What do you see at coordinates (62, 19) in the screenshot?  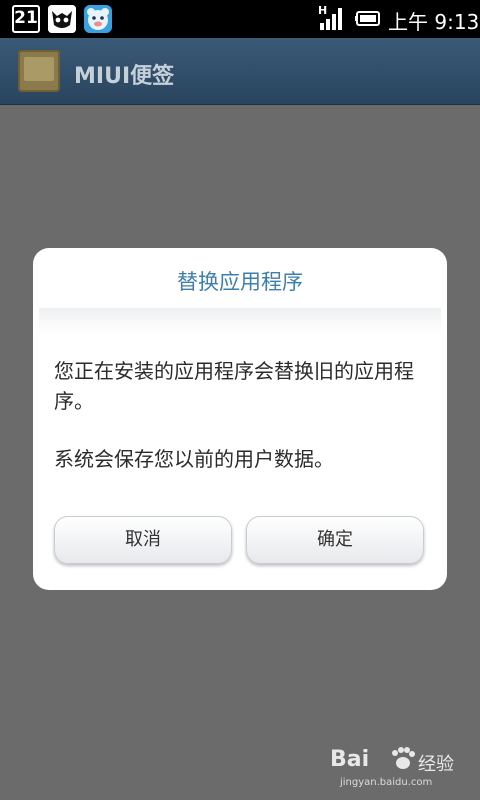 I see `cat-app-icon` at bounding box center [62, 19].